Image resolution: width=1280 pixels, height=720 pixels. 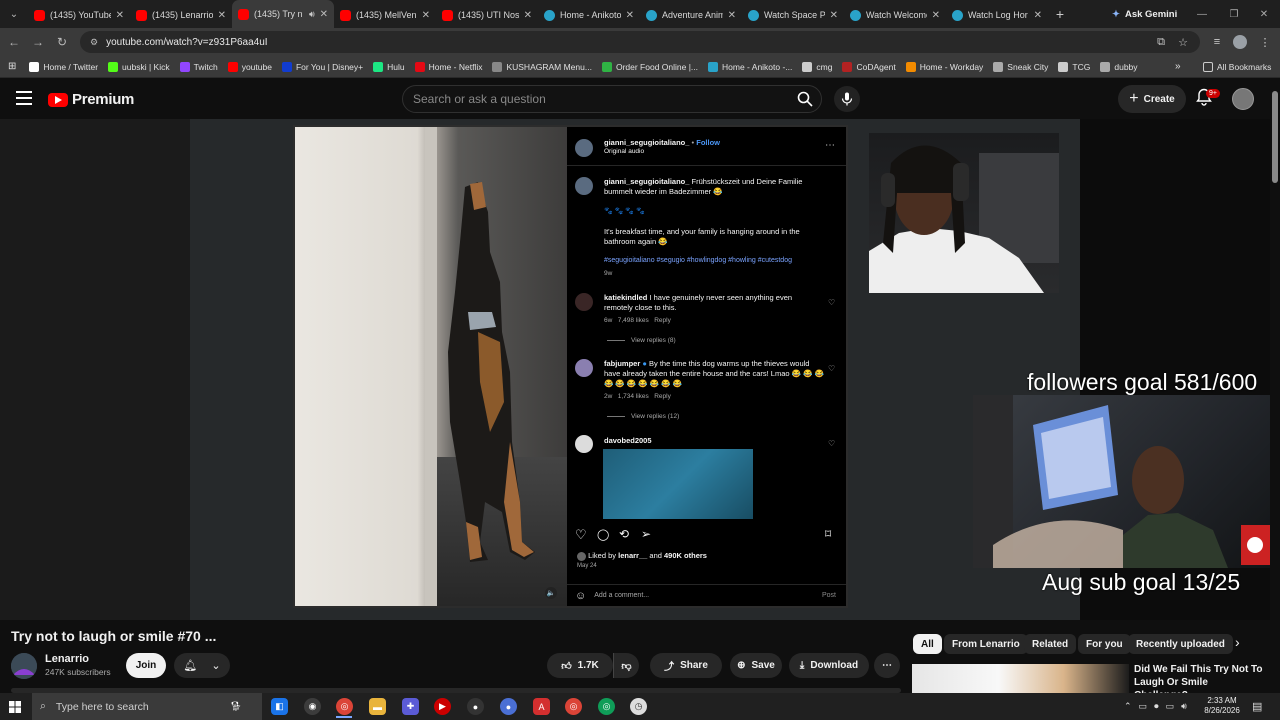 I want to click on all-bookmarks-button: All Bookmarks, so click(x=1237, y=66).